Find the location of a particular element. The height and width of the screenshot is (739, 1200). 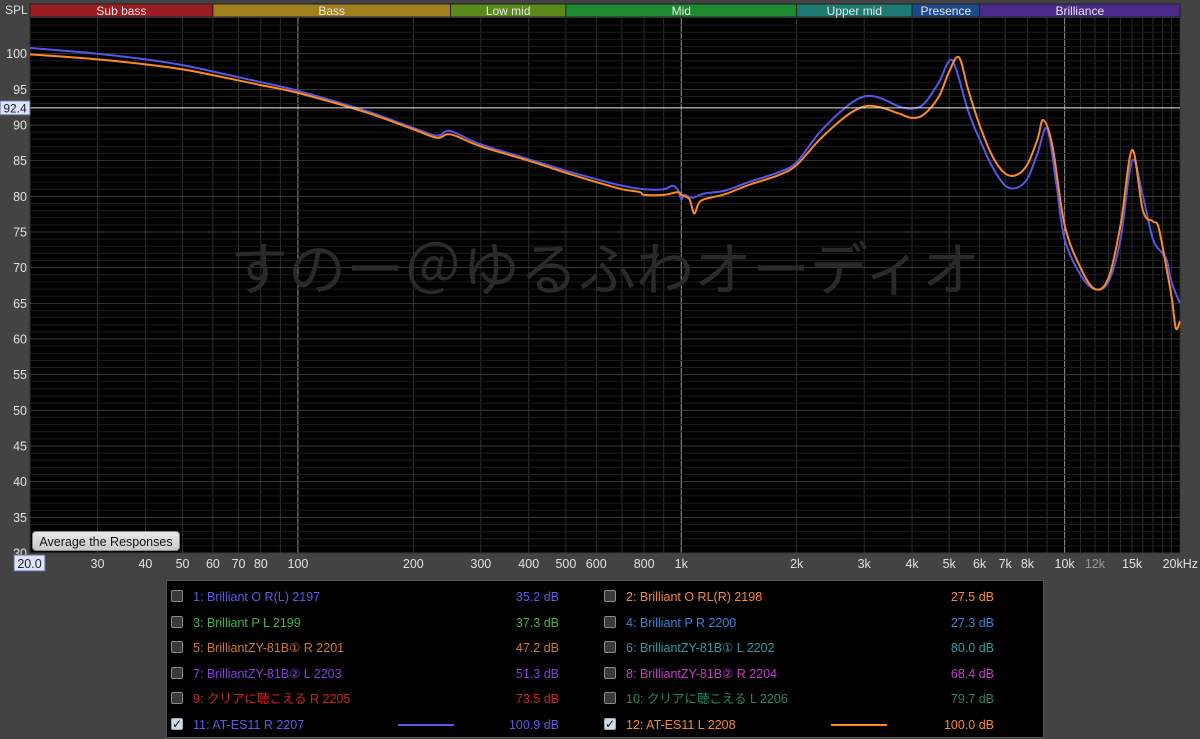

y-tick-label: 80 is located at coordinates (20, 197).